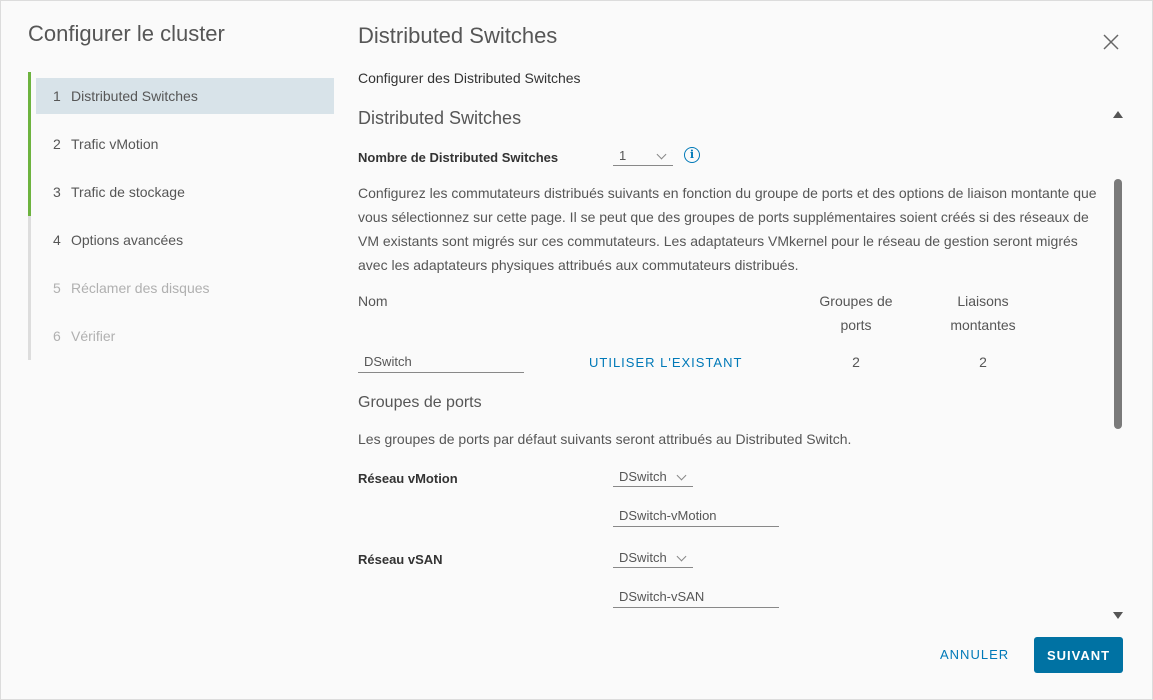 The image size is (1153, 700). What do you see at coordinates (57, 192) in the screenshot?
I see `step-number: 3` at bounding box center [57, 192].